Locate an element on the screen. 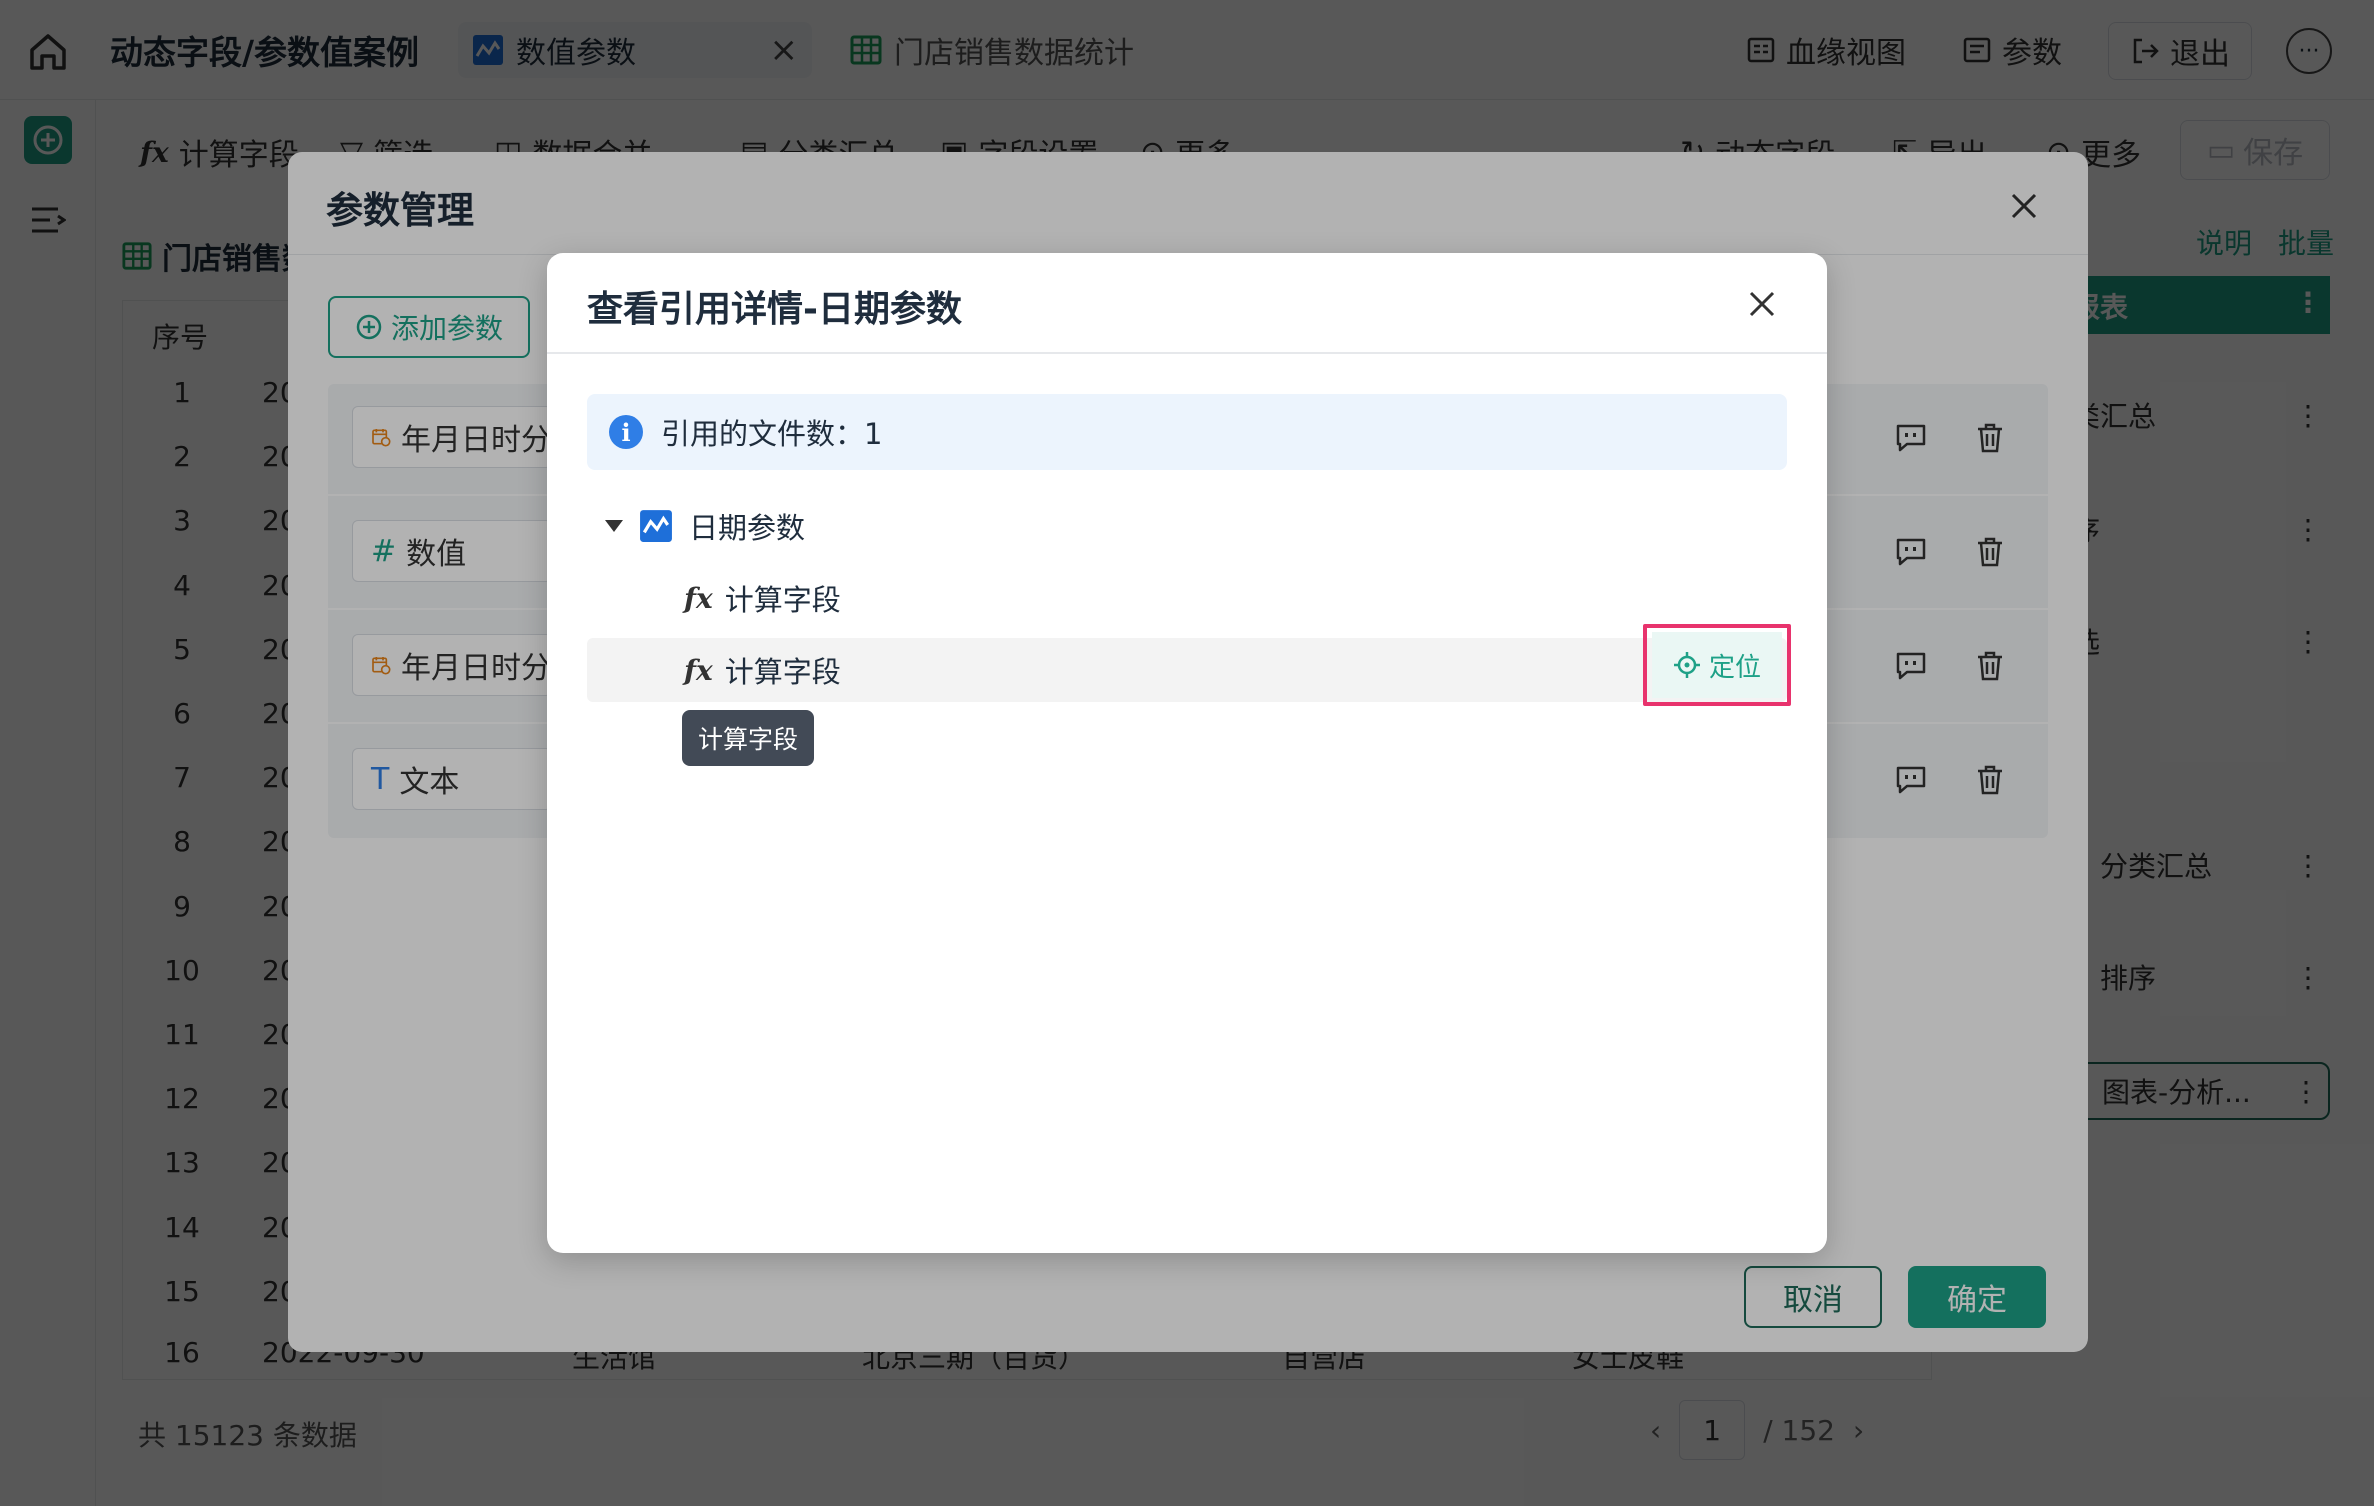  tooltip: 计算字段 is located at coordinates (748, 738).